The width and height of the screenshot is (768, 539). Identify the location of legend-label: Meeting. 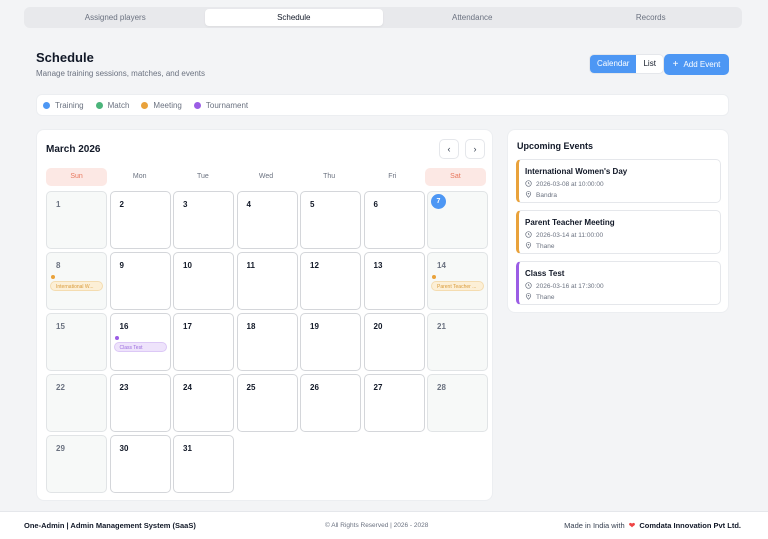
(167, 105).